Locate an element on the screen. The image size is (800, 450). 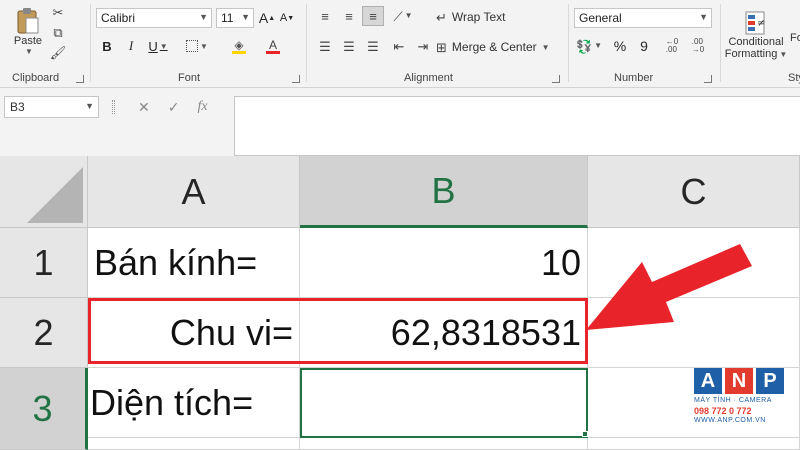
alignment-launcher-icon is located at coordinates (556, 79).